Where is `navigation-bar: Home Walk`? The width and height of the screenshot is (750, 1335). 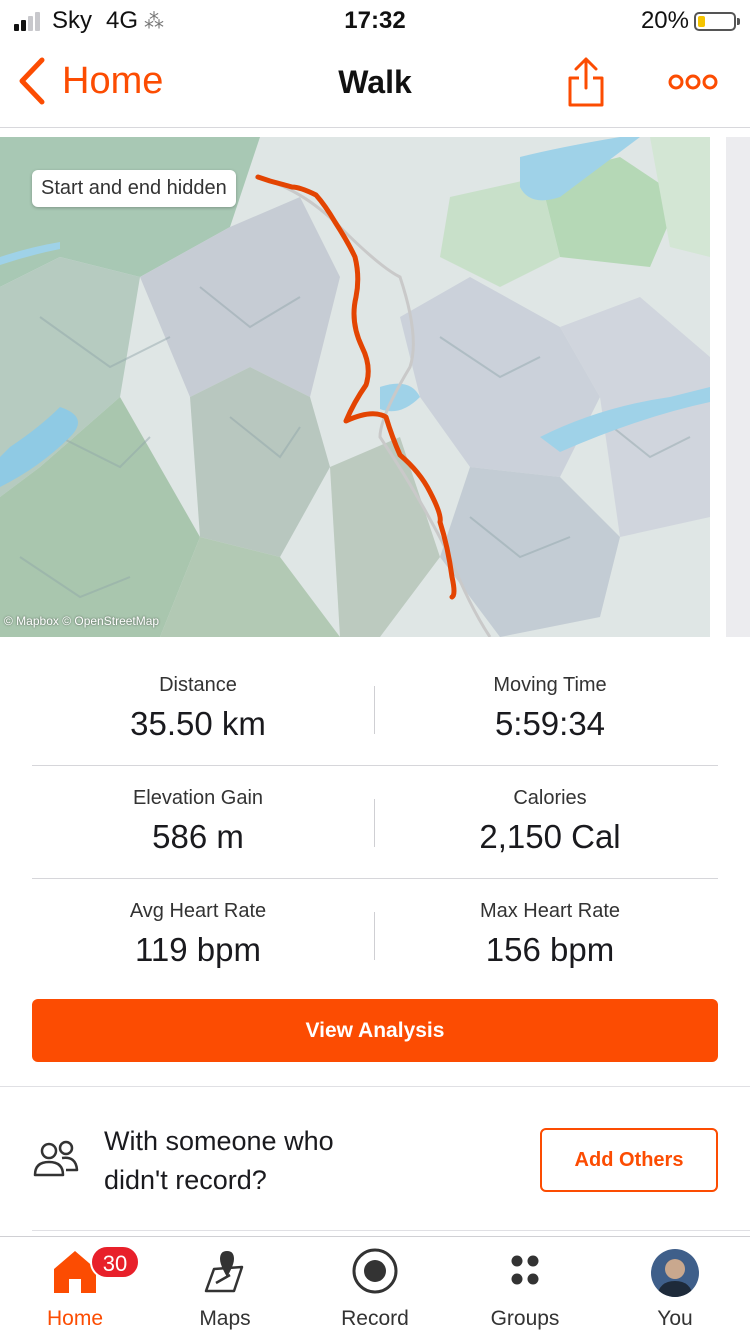
navigation-bar: Home Walk is located at coordinates (375, 85).